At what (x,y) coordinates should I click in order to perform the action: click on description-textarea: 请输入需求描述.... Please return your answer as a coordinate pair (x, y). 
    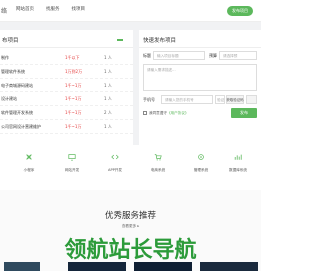
    Looking at the image, I should click on (200, 77).